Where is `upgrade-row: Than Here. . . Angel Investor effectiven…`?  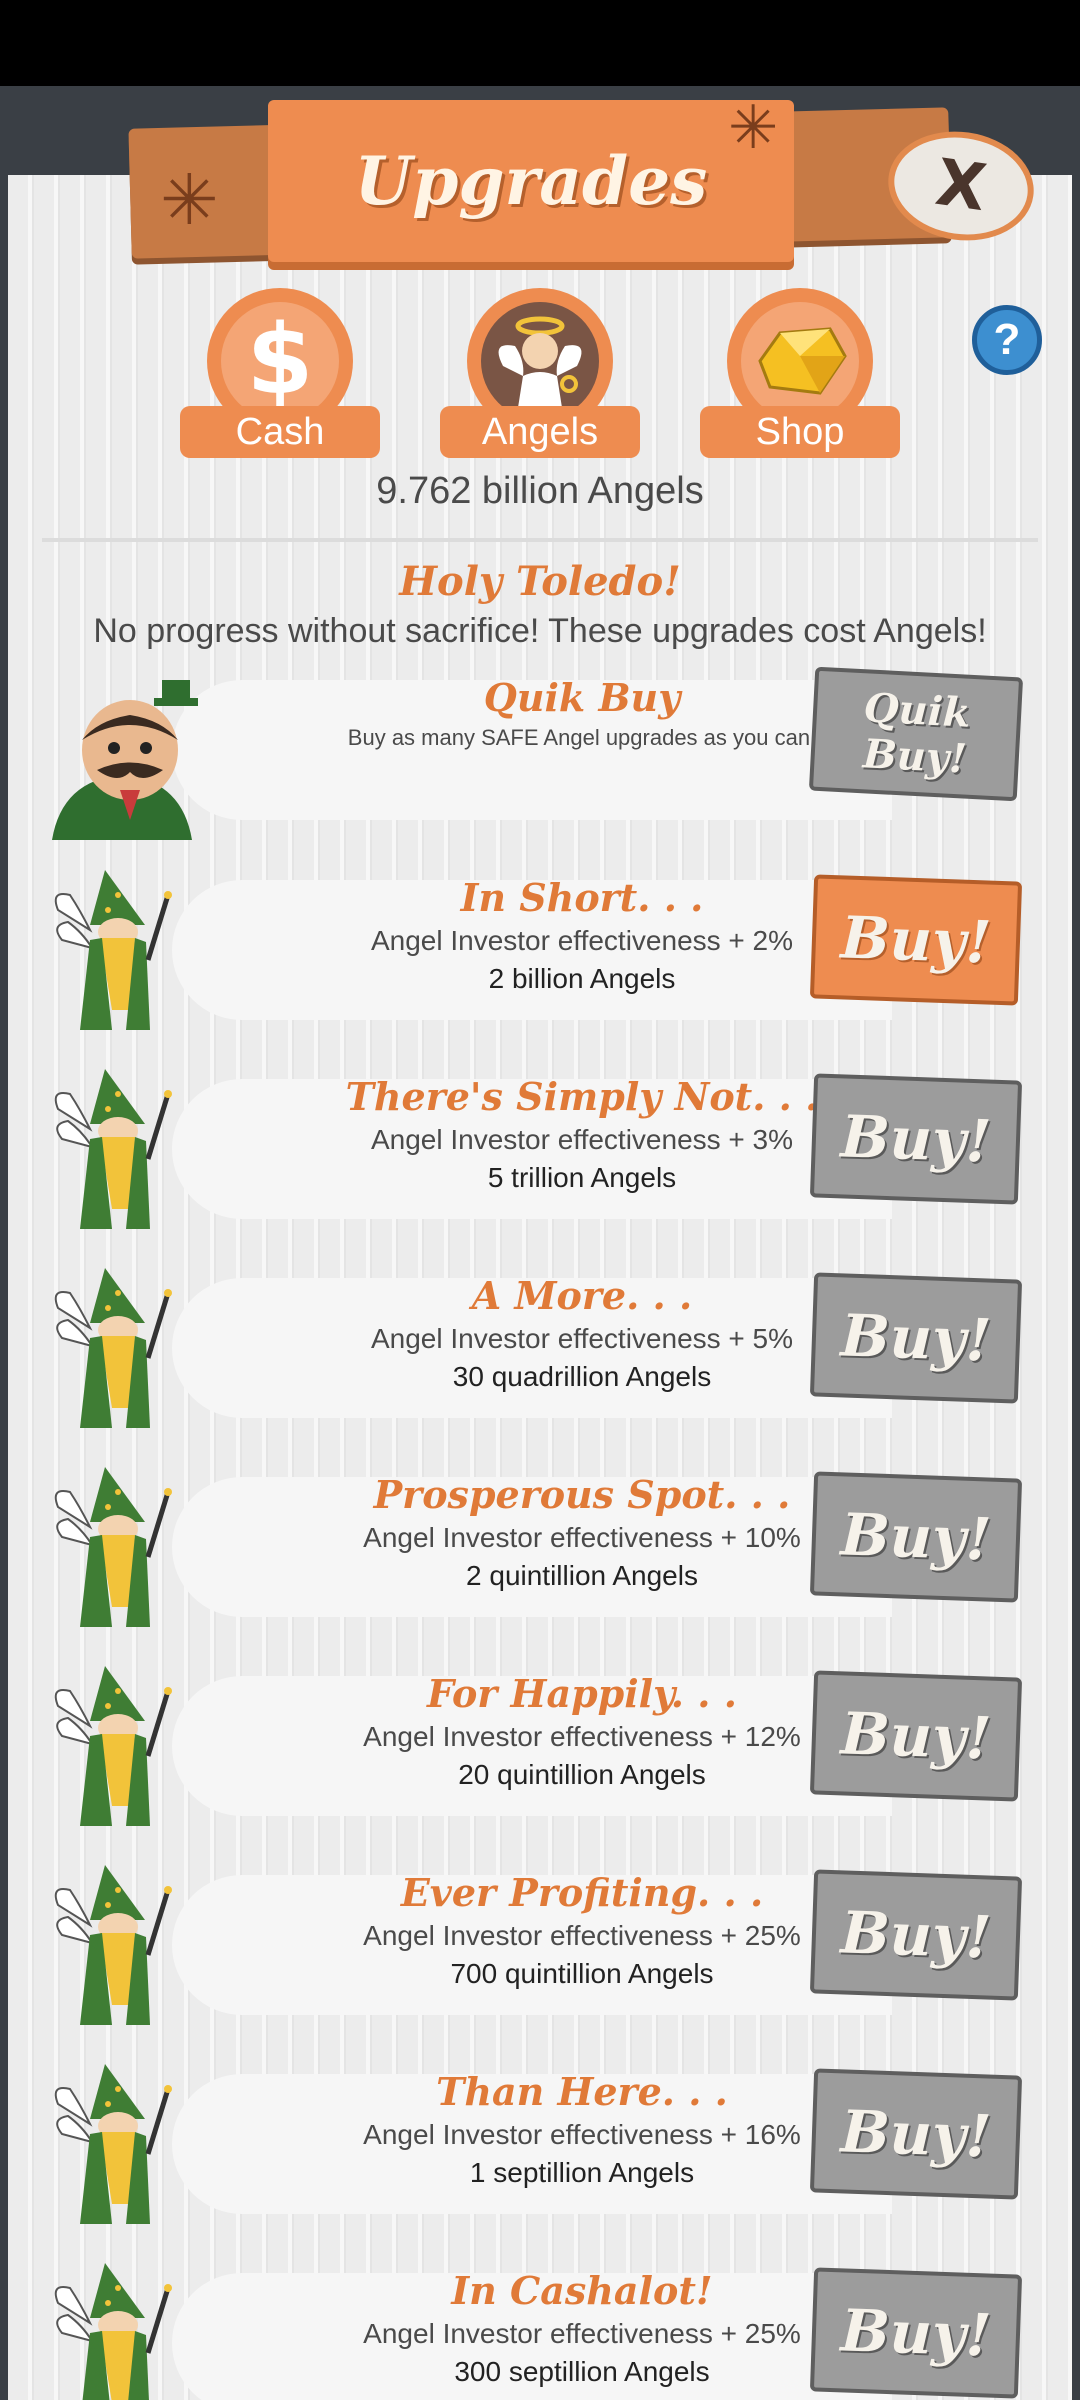 upgrade-row: Than Here. . . Angel Investor effectiven… is located at coordinates (542, 2149).